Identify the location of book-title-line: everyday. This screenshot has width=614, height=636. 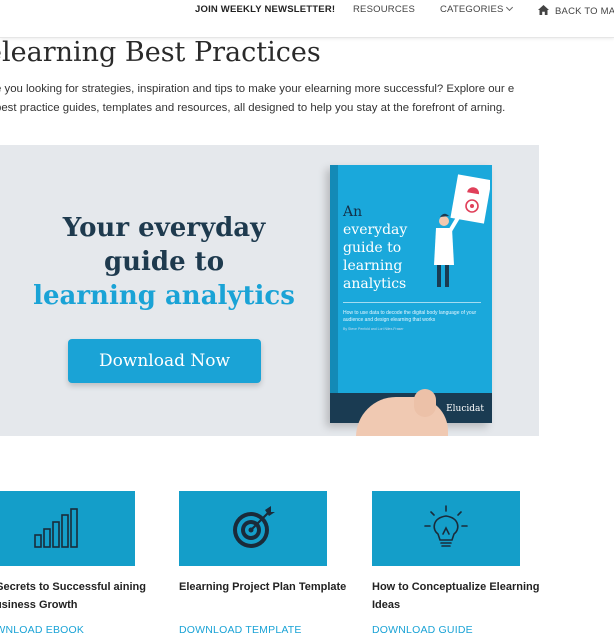
(375, 230).